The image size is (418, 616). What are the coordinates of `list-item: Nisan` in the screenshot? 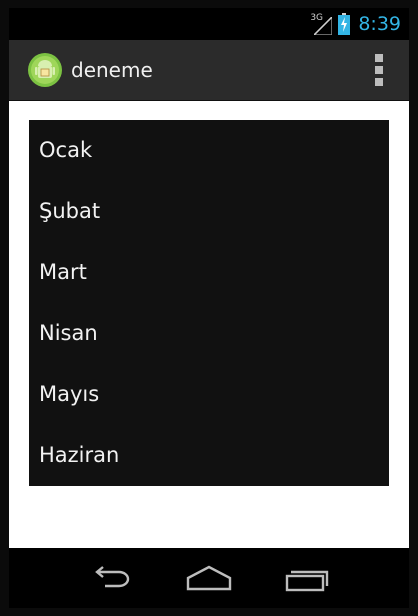 It's located at (209, 333).